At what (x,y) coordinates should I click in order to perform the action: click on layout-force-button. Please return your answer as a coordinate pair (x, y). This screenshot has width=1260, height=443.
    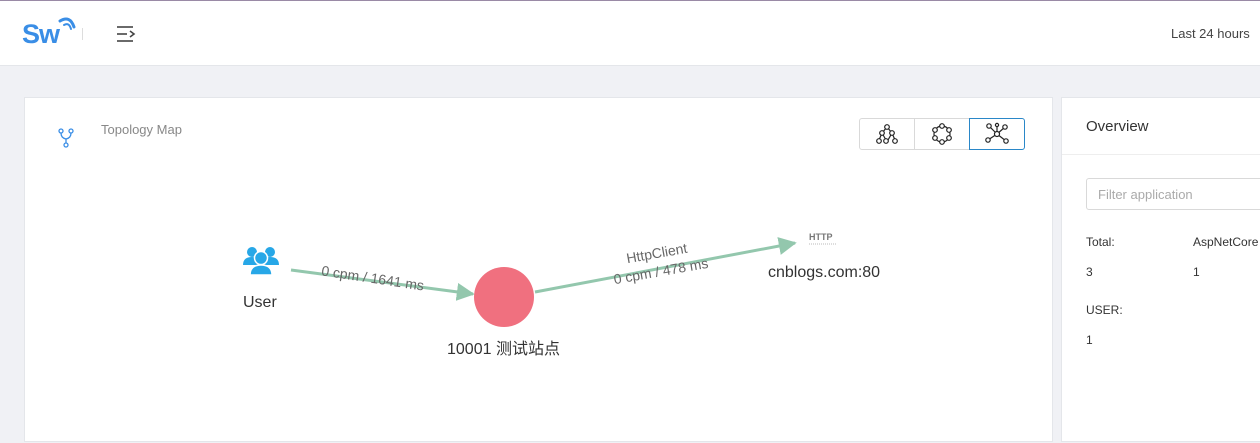
    Looking at the image, I should click on (997, 134).